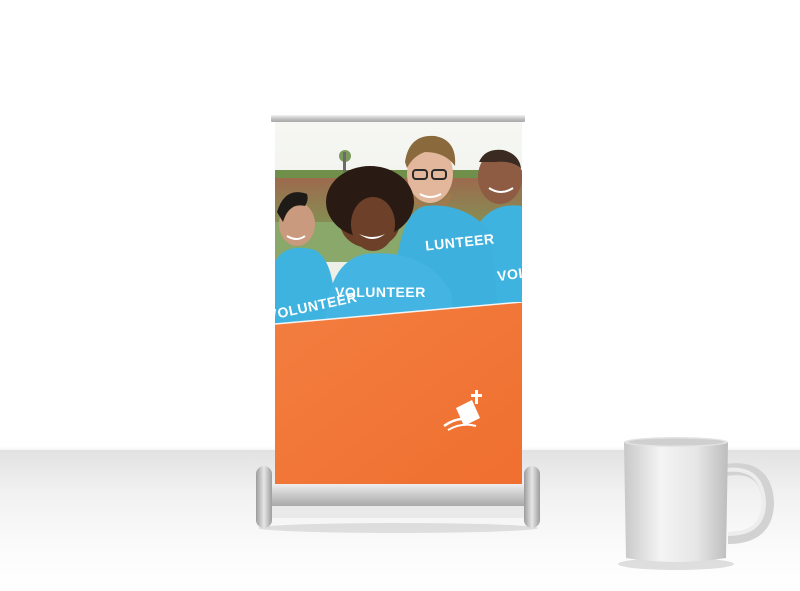 The height and width of the screenshot is (591, 800). Describe the element at coordinates (462, 410) in the screenshot. I see `church-cross-icon` at that location.